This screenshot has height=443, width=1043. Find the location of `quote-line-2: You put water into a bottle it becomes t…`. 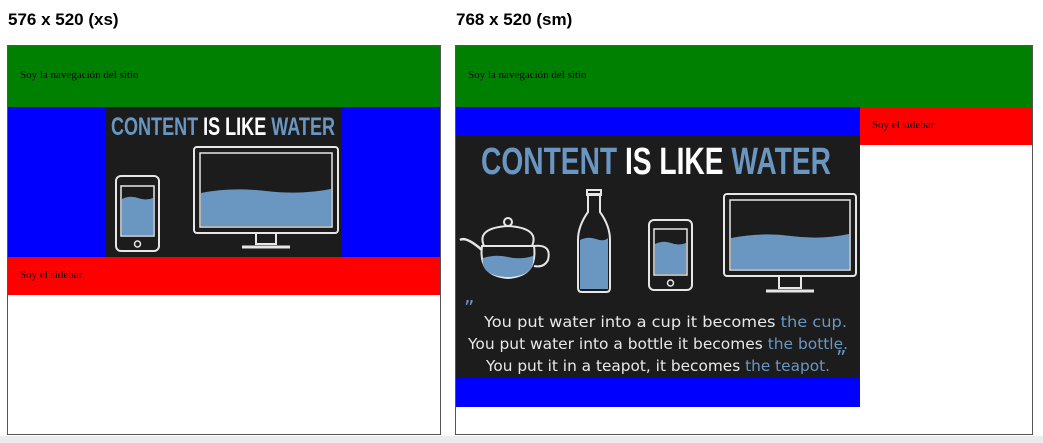

quote-line-2: You put water into a bottle it becomes t… is located at coordinates (657, 344).